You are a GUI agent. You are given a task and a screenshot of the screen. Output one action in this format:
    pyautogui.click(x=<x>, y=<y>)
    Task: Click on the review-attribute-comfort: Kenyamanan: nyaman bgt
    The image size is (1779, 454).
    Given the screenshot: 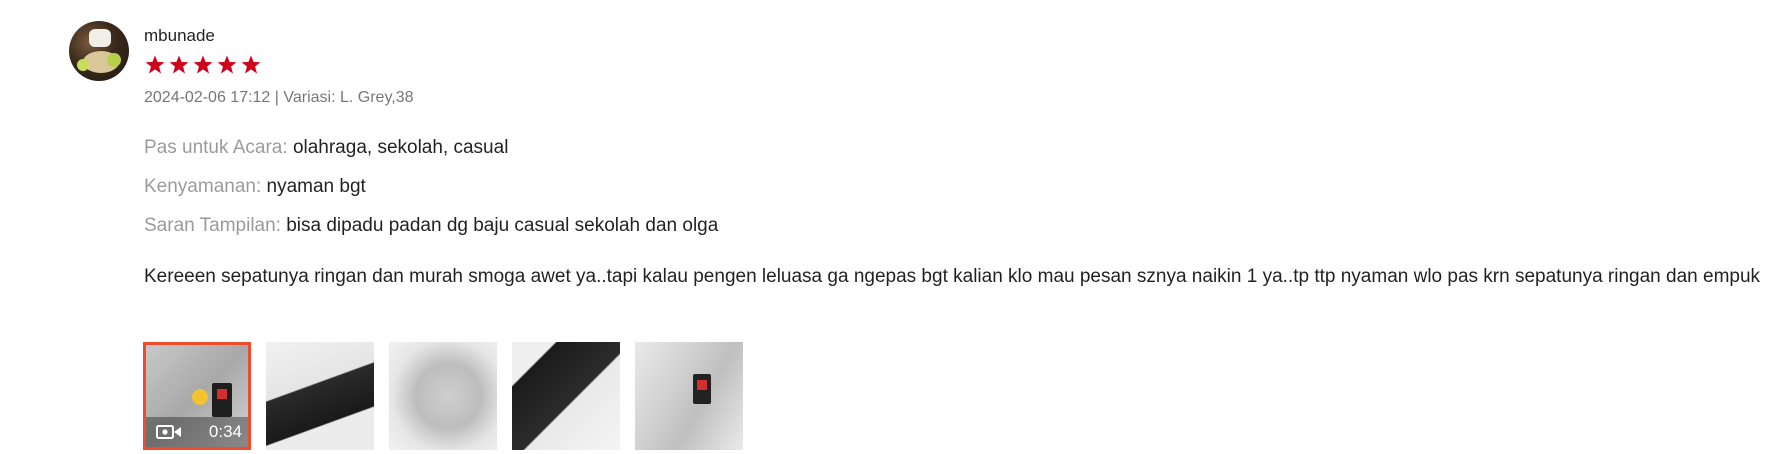 What is the action you would take?
    pyautogui.click(x=255, y=187)
    